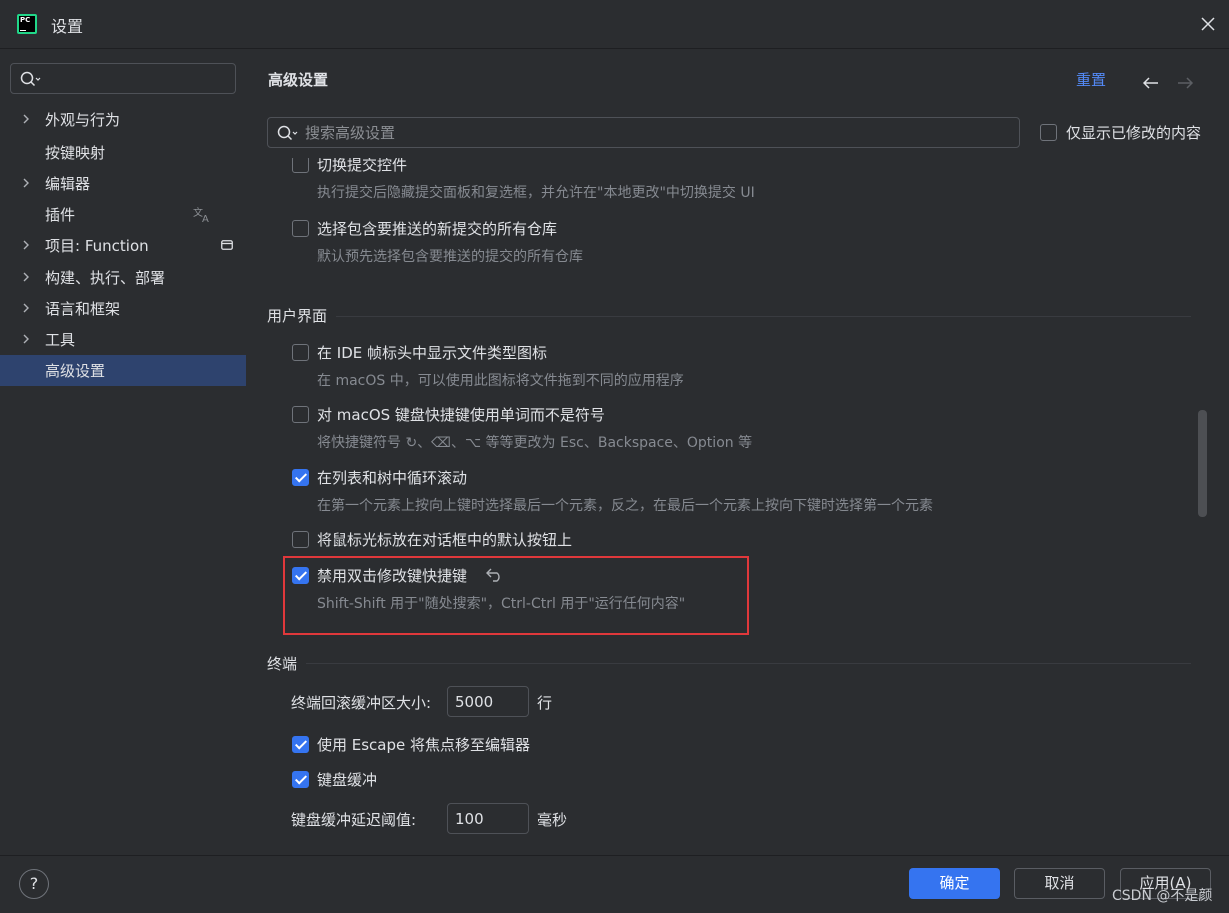 The image size is (1229, 913). What do you see at coordinates (123, 308) in the screenshot?
I see `sidebar-item-languages: 语言和框架` at bounding box center [123, 308].